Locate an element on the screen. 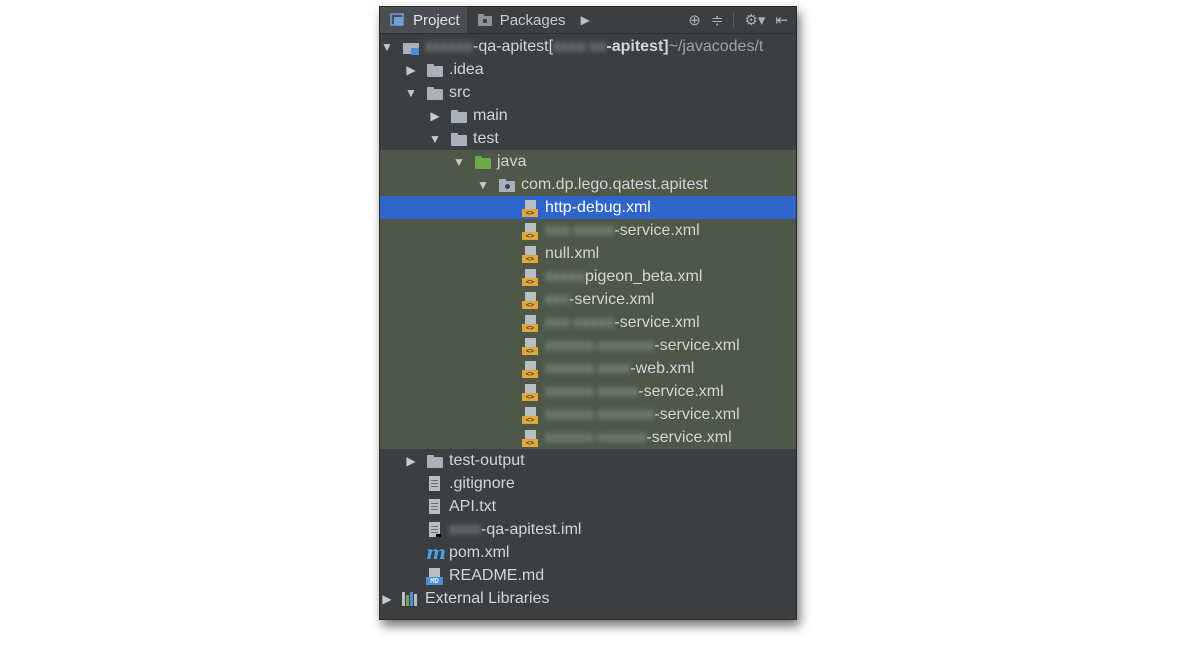 The height and width of the screenshot is (650, 1200). toolbar-divider is located at coordinates (734, 20).